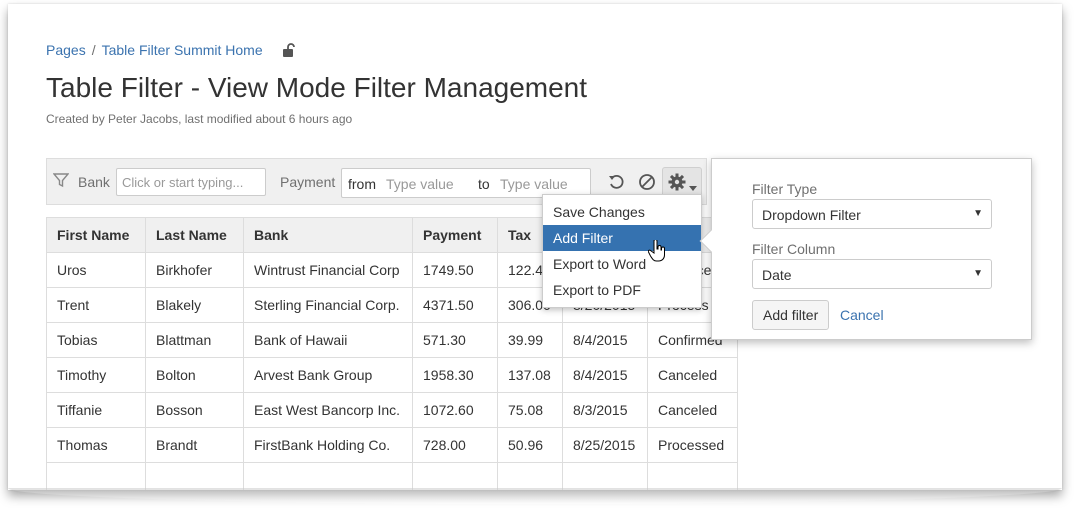 This screenshot has width=1076, height=518. I want to click on table-cell: Timothy, so click(96, 375).